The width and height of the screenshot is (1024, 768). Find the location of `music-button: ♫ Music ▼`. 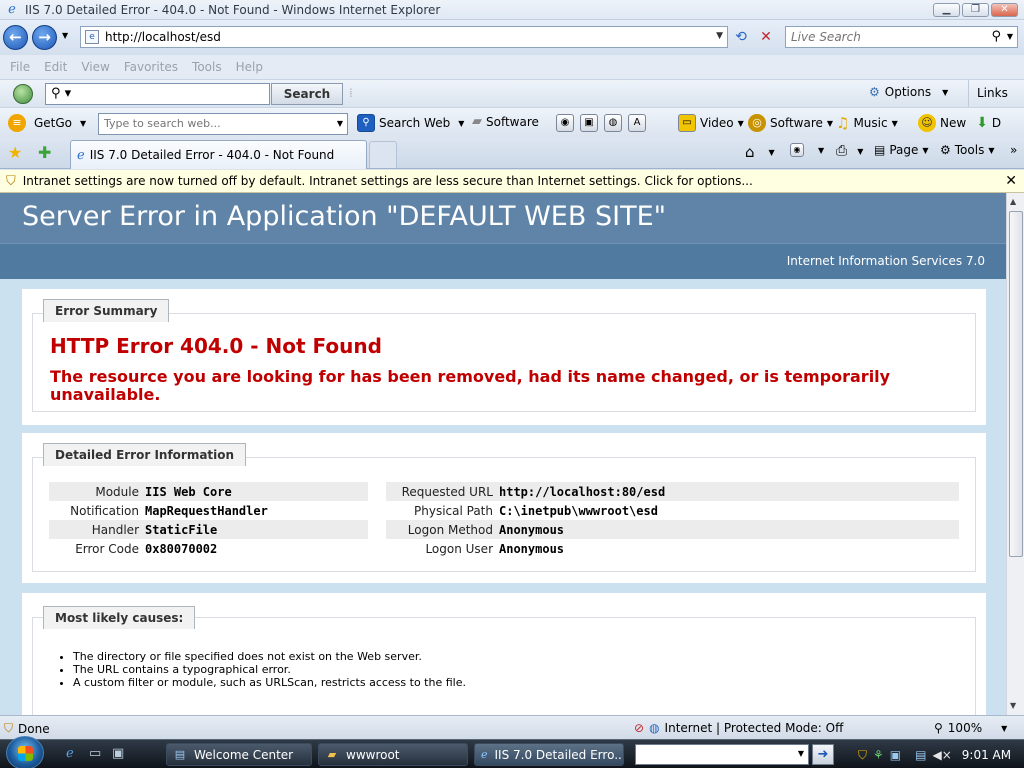

music-button: ♫ Music ▼ is located at coordinates (867, 123).